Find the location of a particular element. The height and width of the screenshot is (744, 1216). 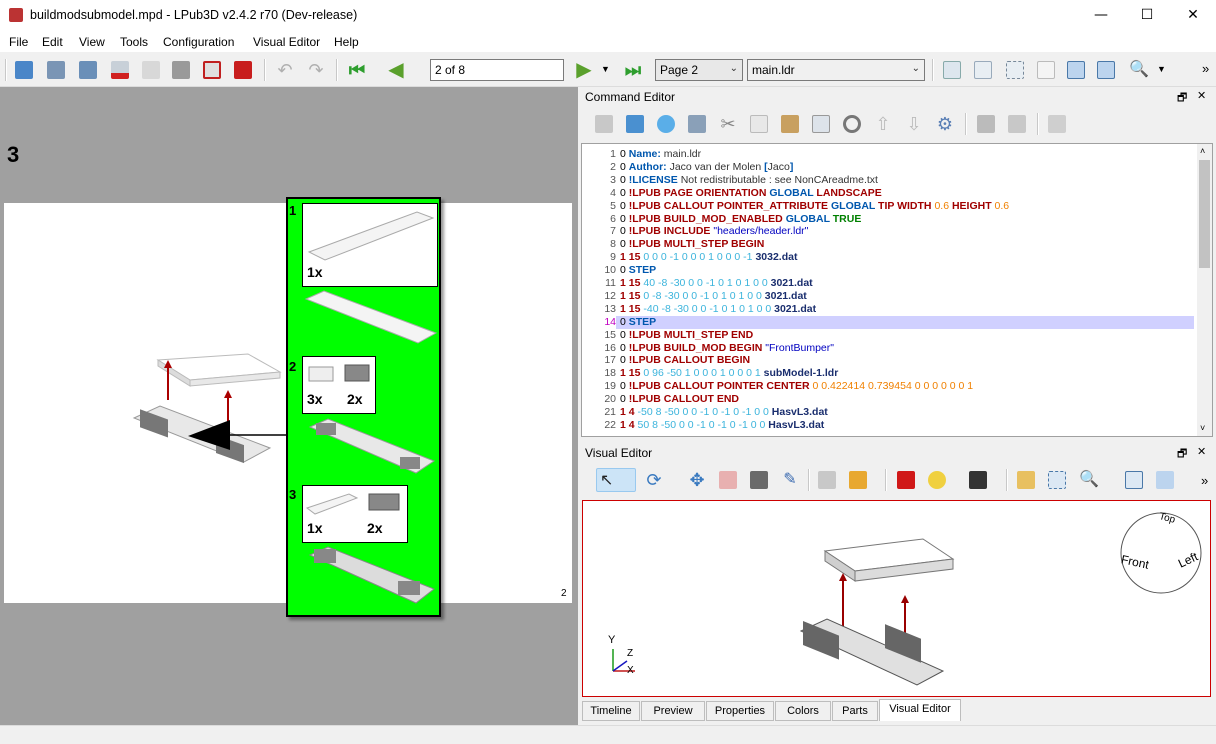

cut-icon: ✂ is located at coordinates (728, 124).